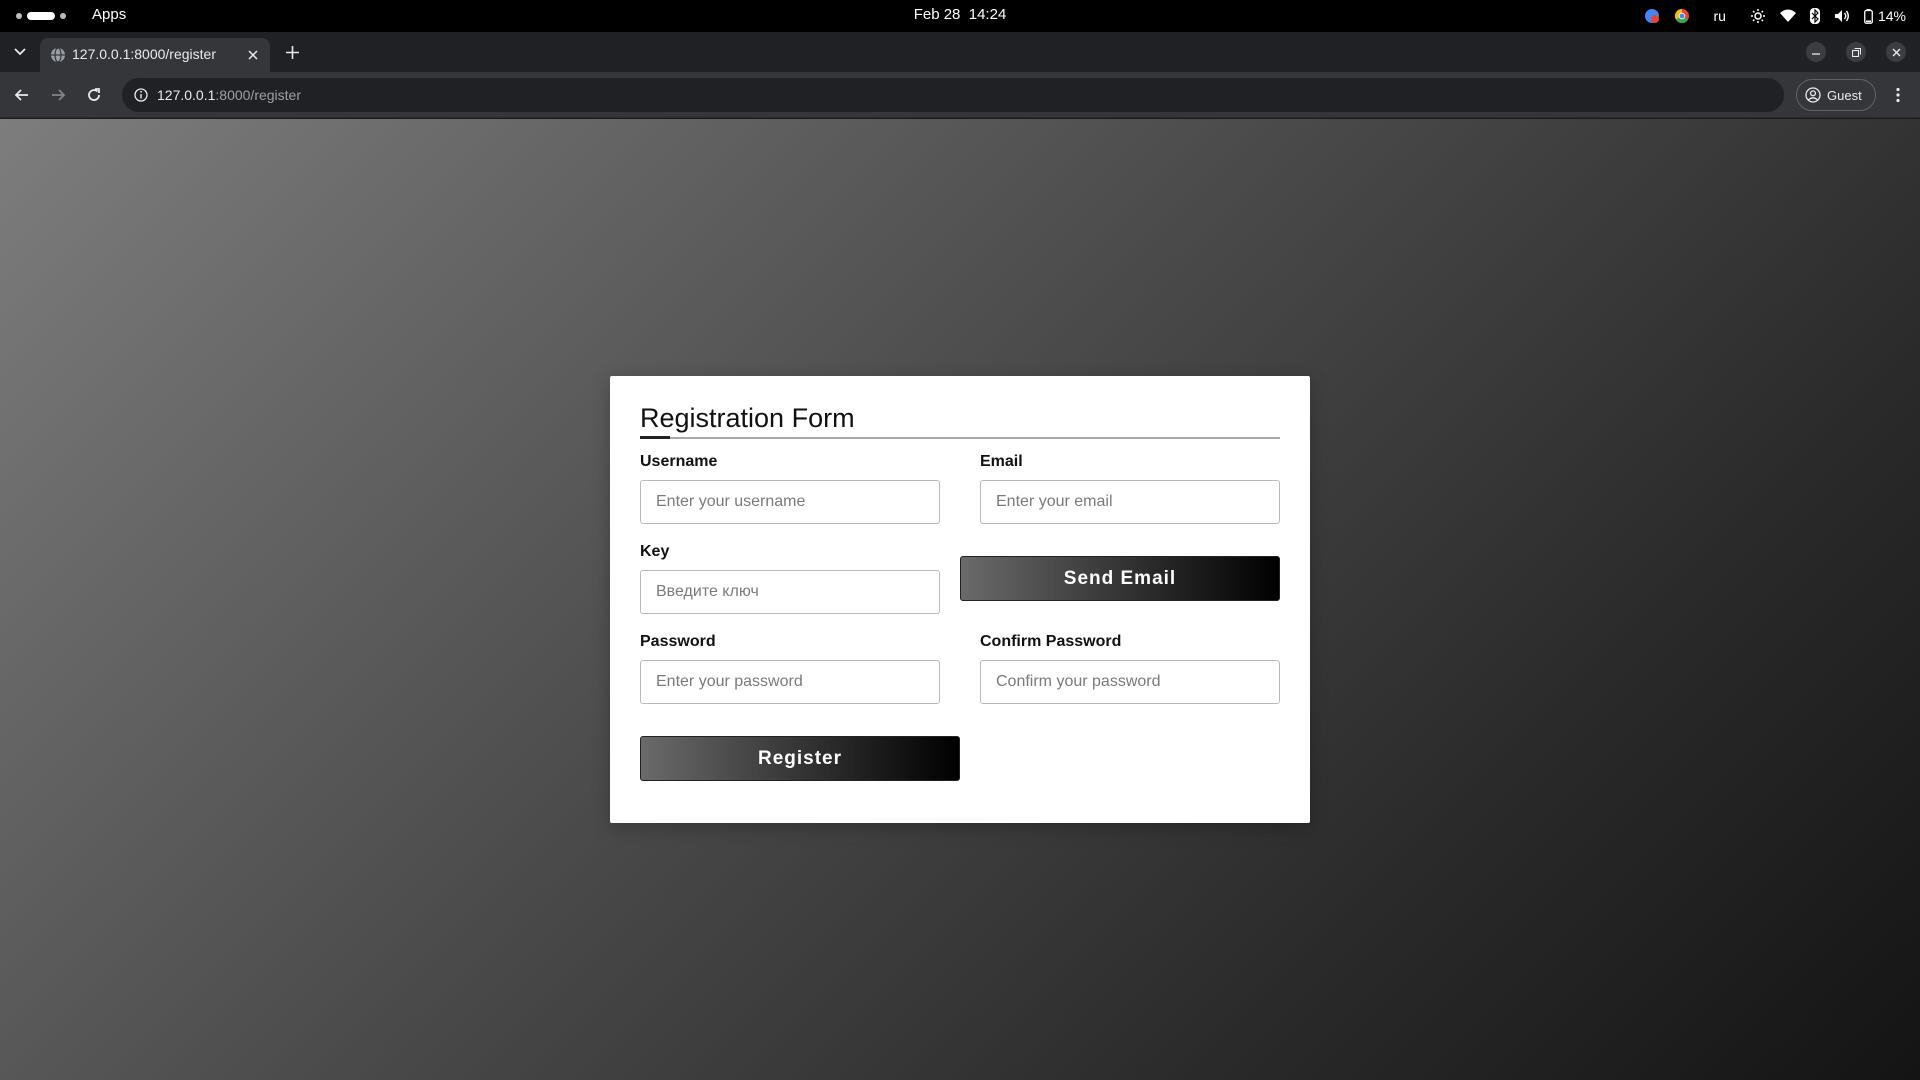  I want to click on minimize-window-button, so click(1816, 52).